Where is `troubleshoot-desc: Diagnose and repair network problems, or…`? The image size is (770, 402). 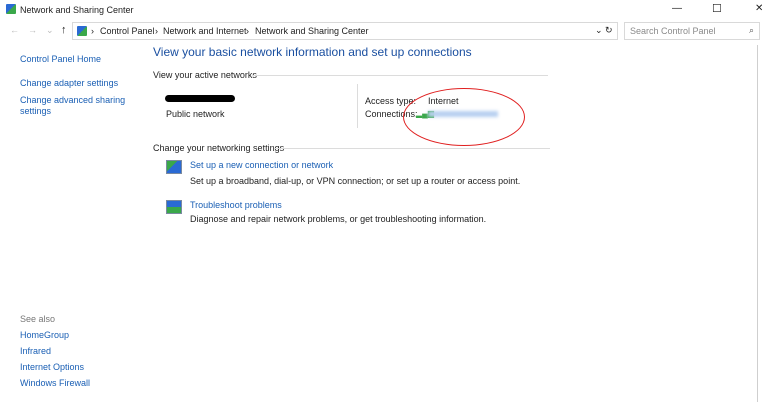
troubleshoot-desc: Diagnose and repair network problems, or… is located at coordinates (338, 219).